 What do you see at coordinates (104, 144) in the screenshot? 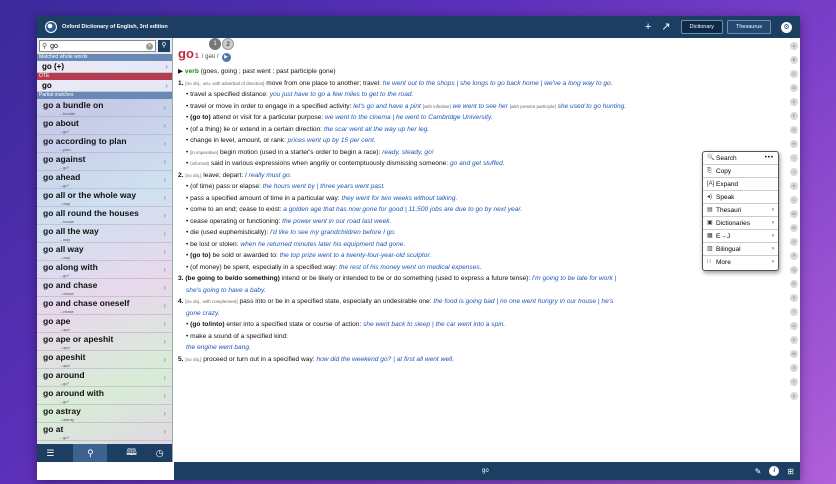
I see `list-item: go according to plan →plan ›` at bounding box center [104, 144].